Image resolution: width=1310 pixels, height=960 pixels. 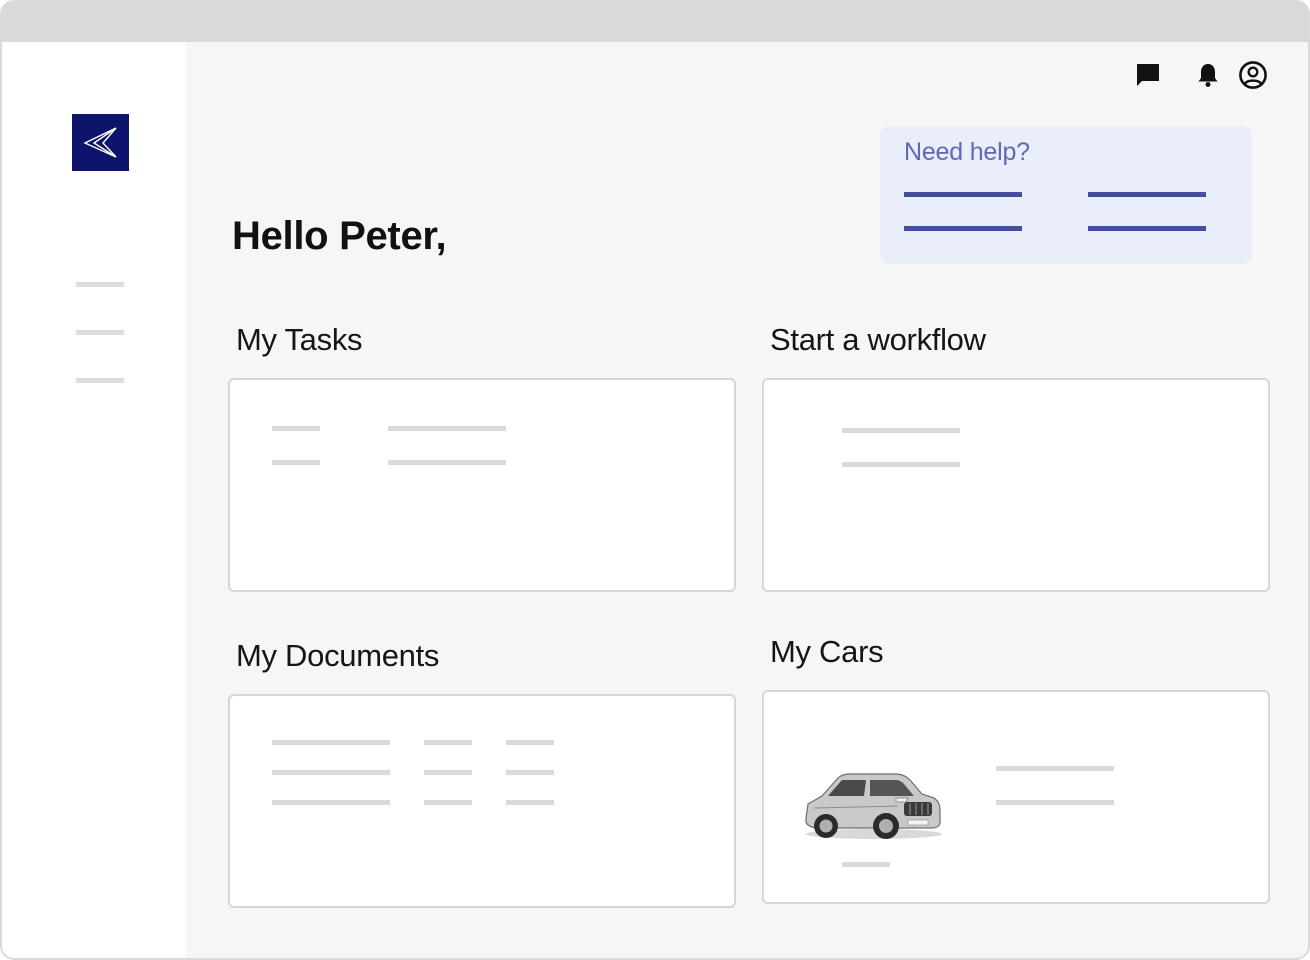 I want to click on my-documents-card, so click(x=482, y=801).